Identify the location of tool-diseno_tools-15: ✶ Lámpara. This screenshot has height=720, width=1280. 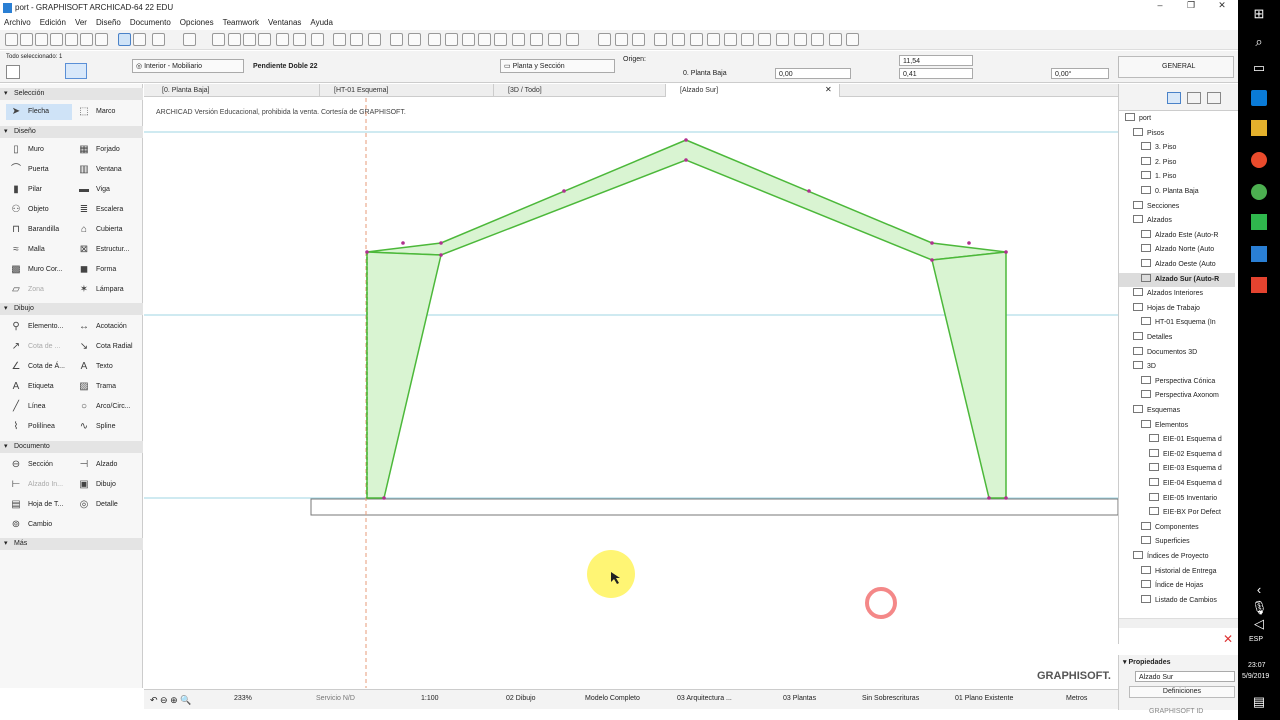
(107, 290).